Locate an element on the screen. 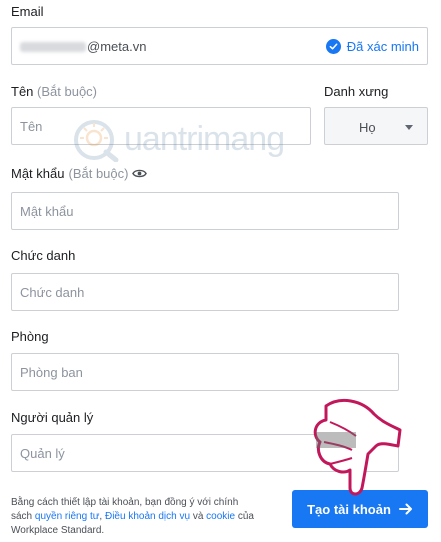 Image resolution: width=441 pixels, height=542 pixels. surname-select: Họ is located at coordinates (376, 126).